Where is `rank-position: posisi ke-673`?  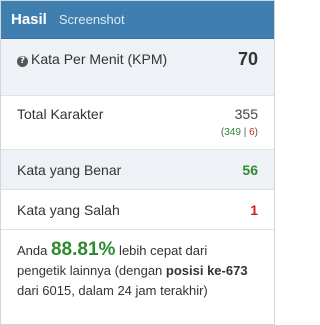 rank-position: posisi ke-673 is located at coordinates (206, 270).